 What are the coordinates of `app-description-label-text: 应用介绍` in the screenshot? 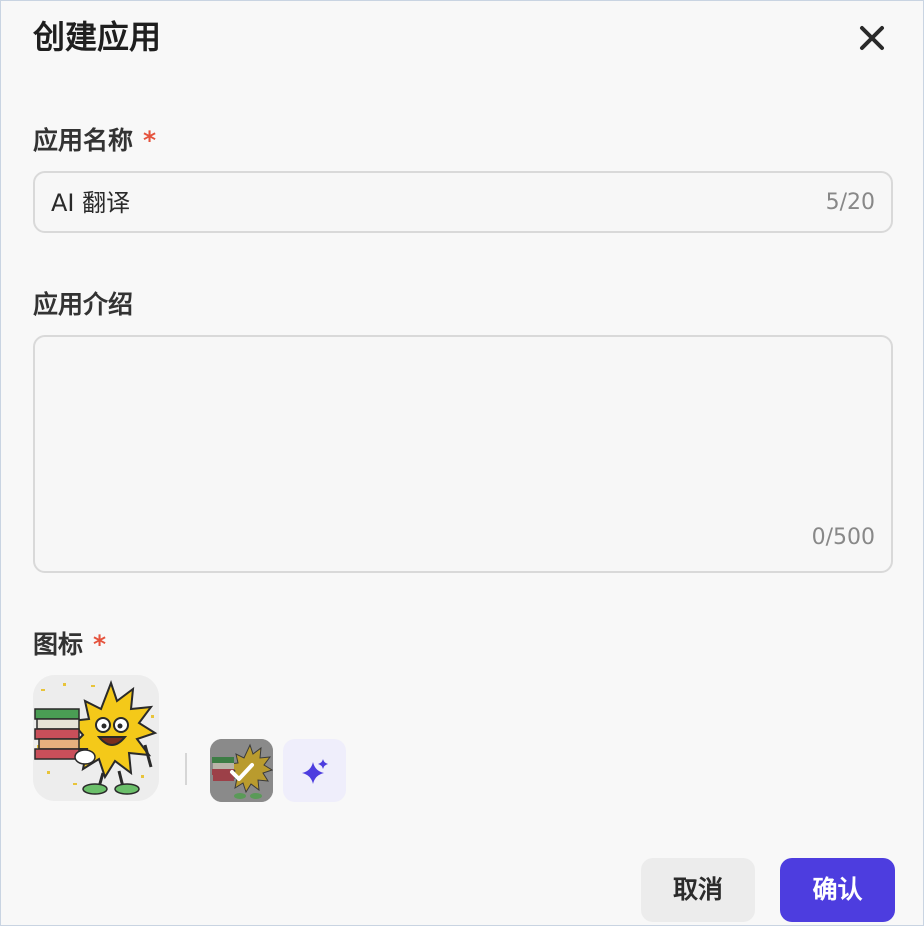 It's located at (83, 304).